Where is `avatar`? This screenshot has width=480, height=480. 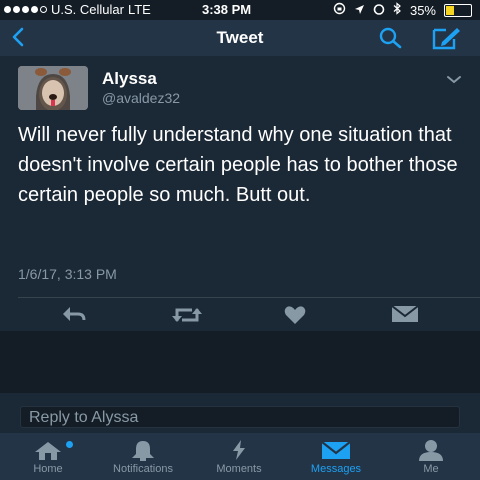 avatar is located at coordinates (53, 88).